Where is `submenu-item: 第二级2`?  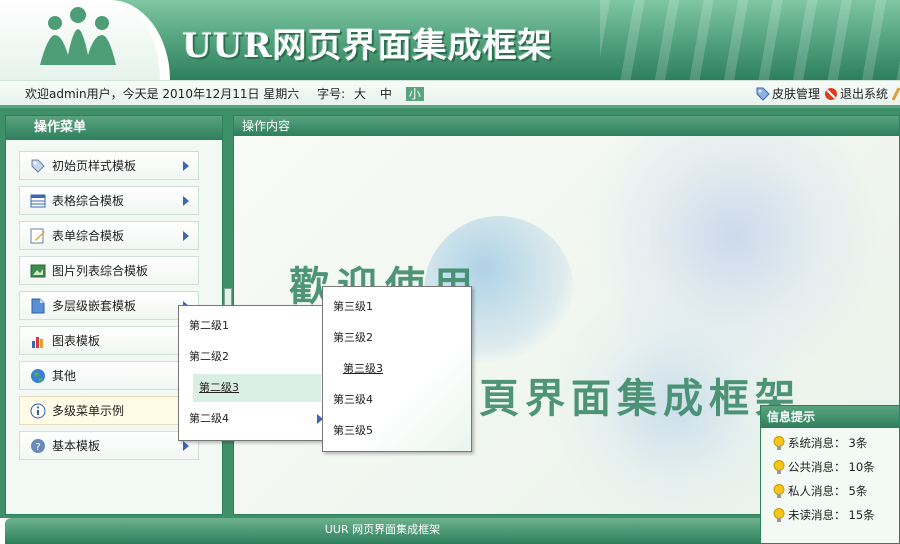
submenu-item: 第二级2 is located at coordinates (254, 357).